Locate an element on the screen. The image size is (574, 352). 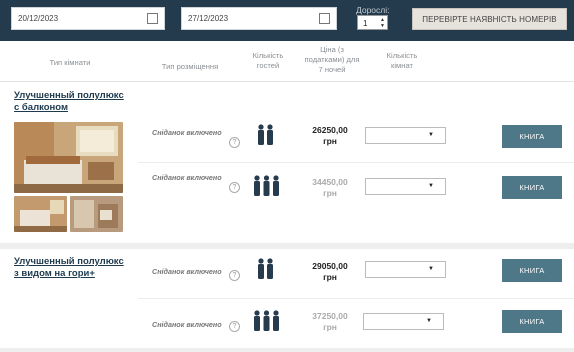
price-value: 34450,00 is located at coordinates (330, 182).